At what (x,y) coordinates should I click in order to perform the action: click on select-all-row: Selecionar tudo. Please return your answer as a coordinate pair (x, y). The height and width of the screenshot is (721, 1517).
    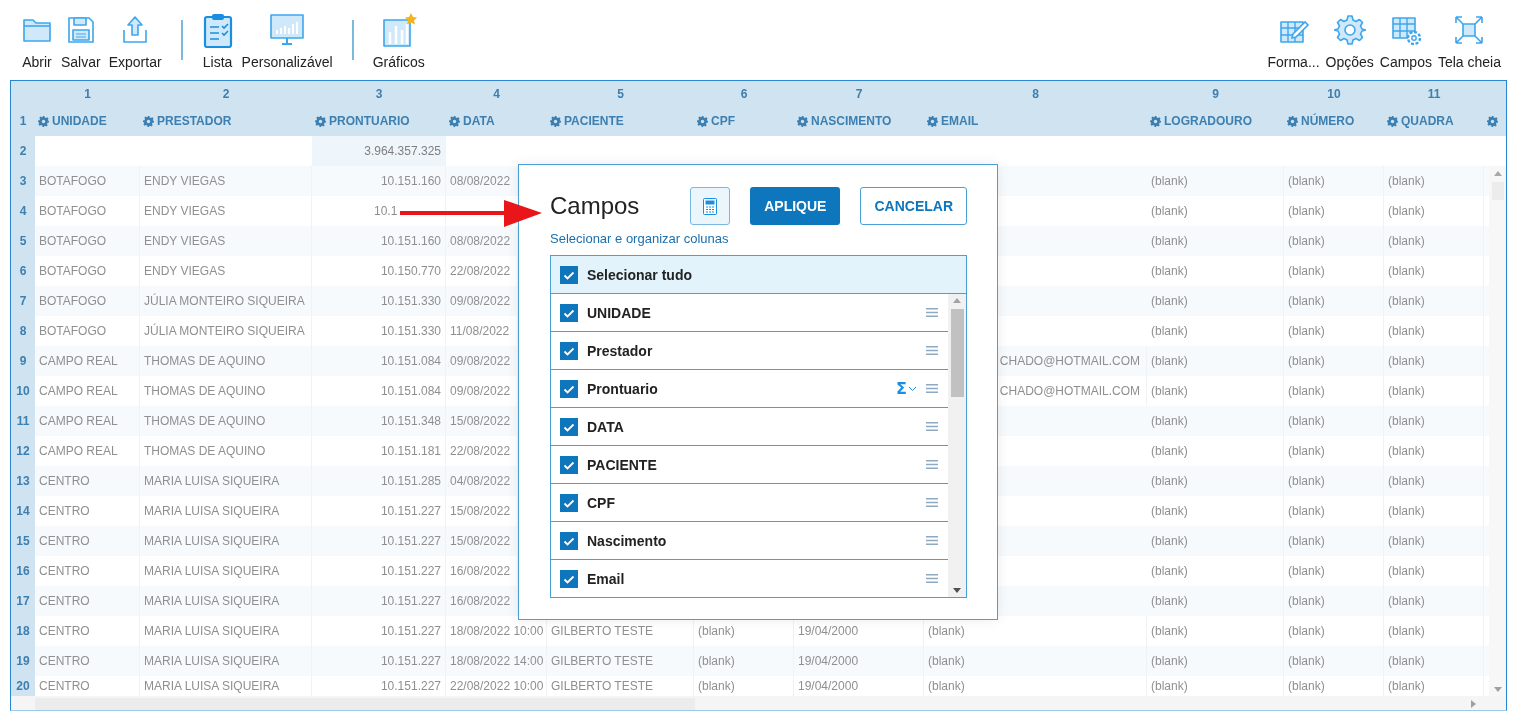
    Looking at the image, I should click on (758, 275).